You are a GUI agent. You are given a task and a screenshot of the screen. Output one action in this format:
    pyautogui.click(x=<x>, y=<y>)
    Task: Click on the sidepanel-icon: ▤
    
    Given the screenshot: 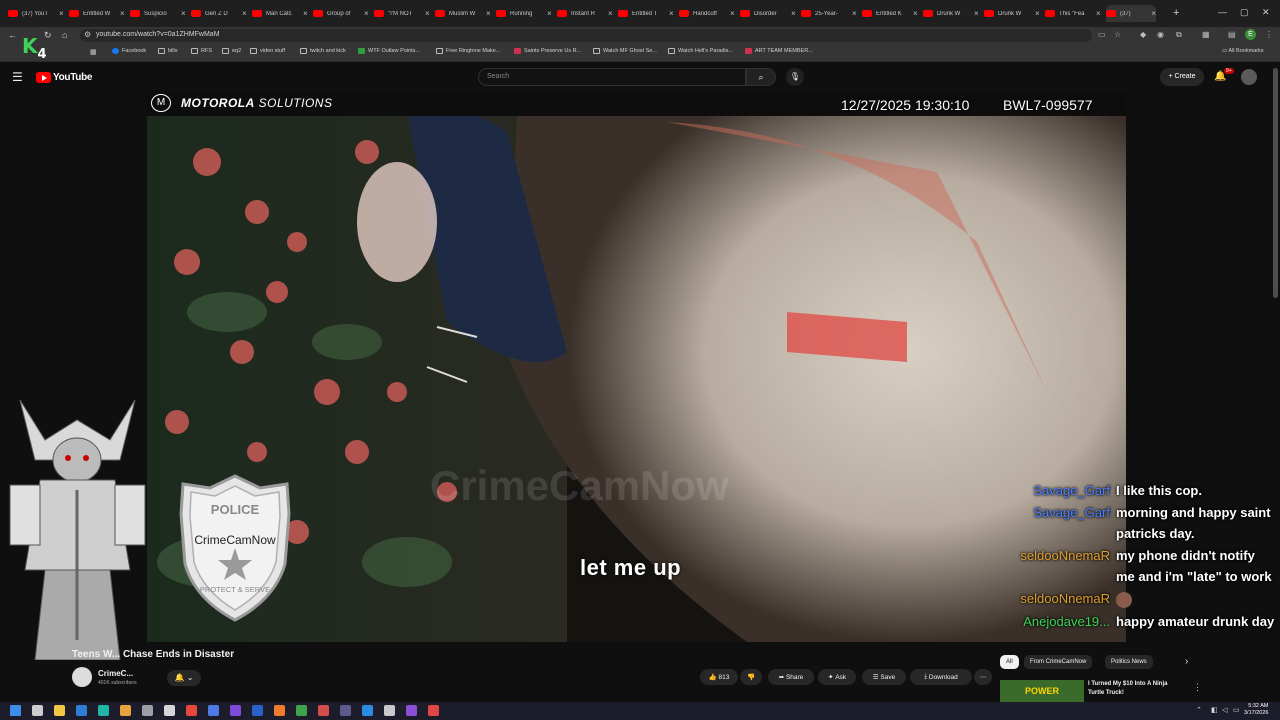 What is the action you would take?
    pyautogui.click(x=1232, y=34)
    